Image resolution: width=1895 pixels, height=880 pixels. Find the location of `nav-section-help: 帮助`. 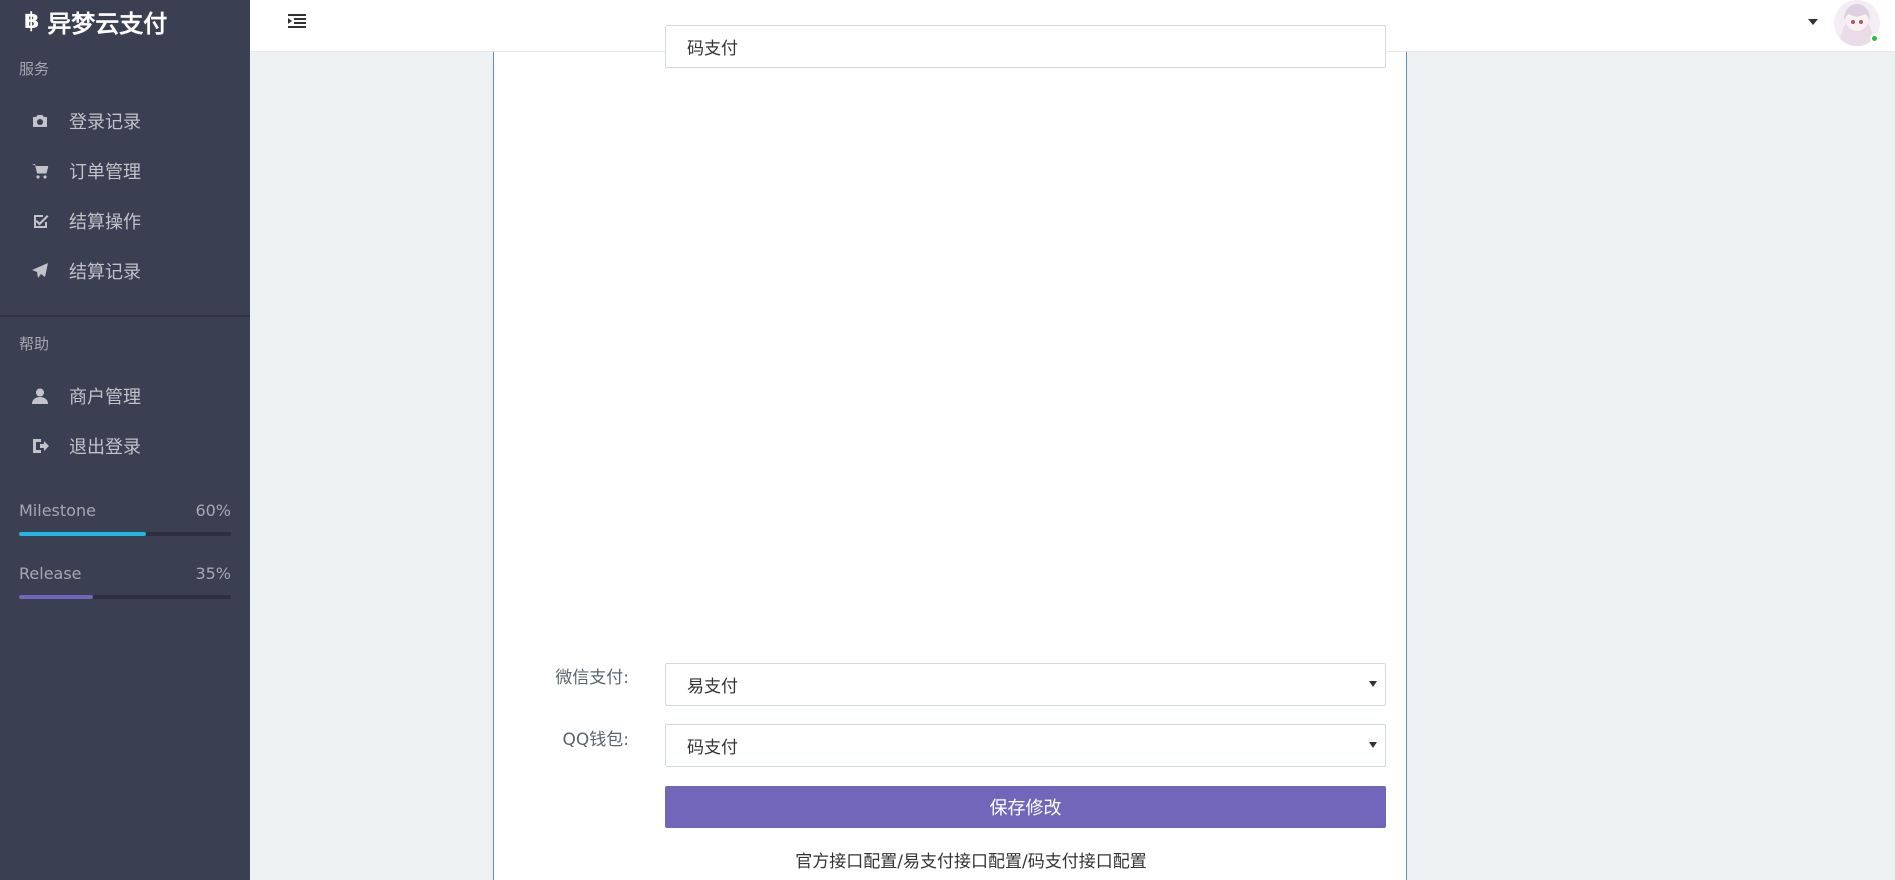

nav-section-help: 帮助 is located at coordinates (34, 344).